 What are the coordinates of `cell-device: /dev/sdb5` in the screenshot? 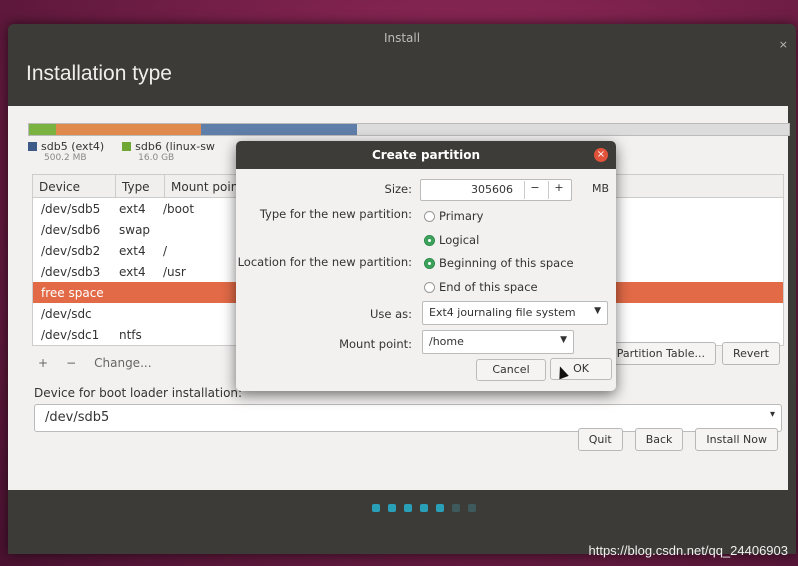 It's located at (71, 208).